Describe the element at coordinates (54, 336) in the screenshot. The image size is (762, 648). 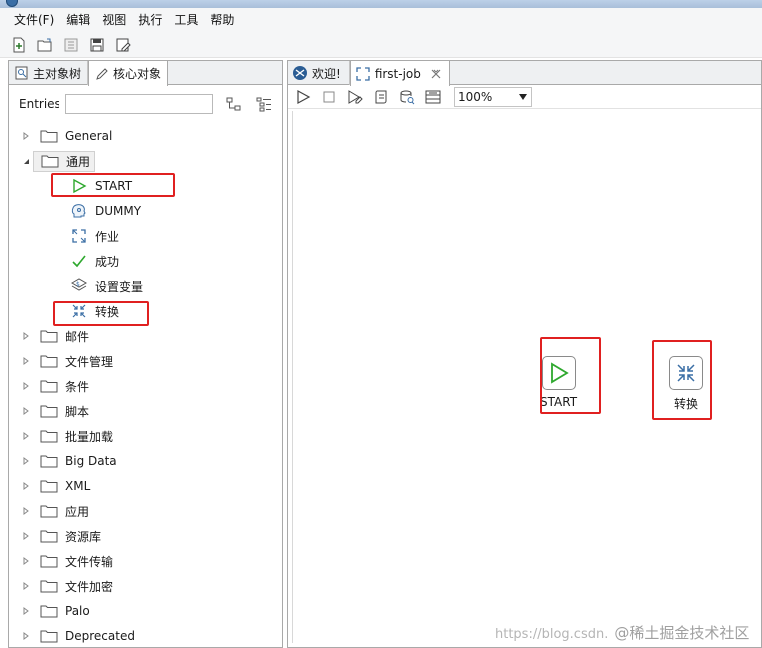
I see `tree-folder-mail: 邮件` at that location.